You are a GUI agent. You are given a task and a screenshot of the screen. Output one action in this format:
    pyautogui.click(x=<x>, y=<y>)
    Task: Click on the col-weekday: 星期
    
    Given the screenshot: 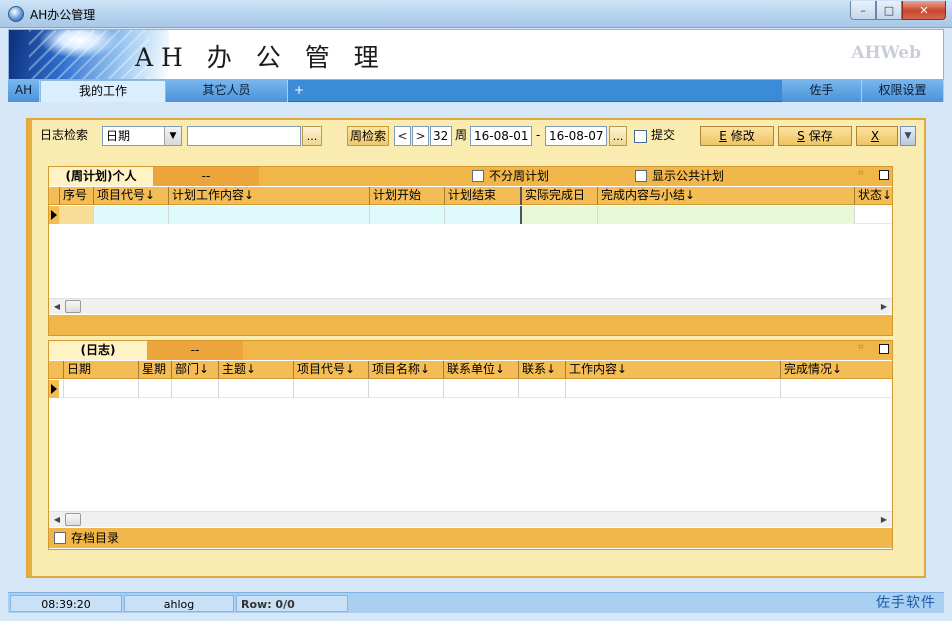 What is the action you would take?
    pyautogui.click(x=154, y=370)
    